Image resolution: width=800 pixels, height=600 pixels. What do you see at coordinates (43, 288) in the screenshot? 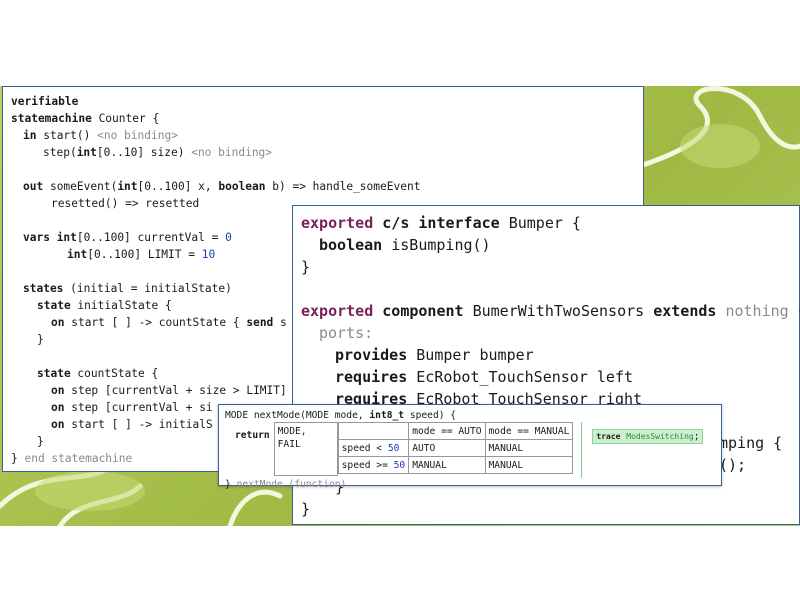
I see `keyword: states` at bounding box center [43, 288].